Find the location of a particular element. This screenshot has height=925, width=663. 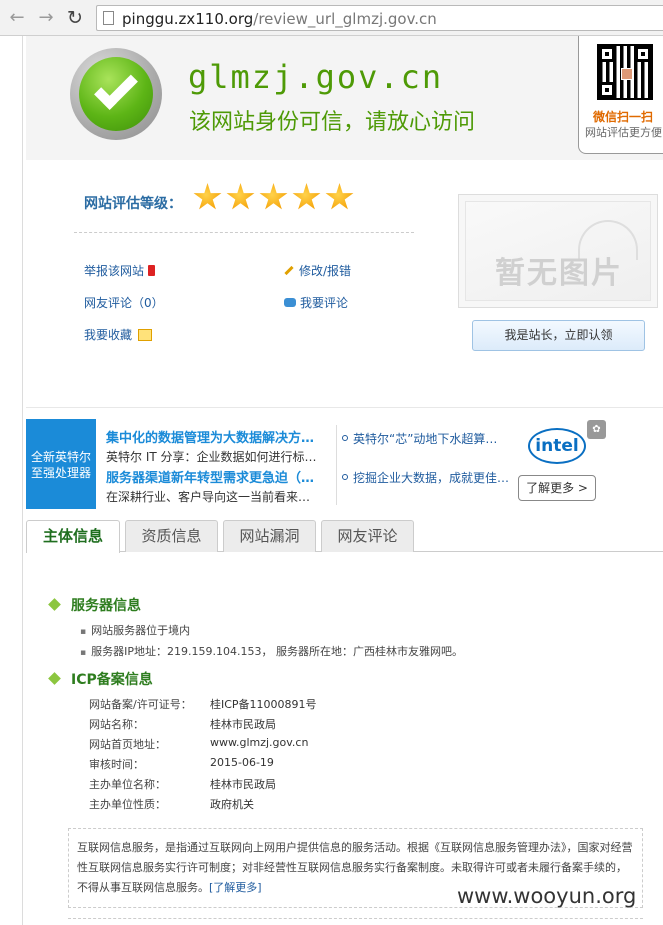

icp-key: 网站名称： is located at coordinates (116, 724).